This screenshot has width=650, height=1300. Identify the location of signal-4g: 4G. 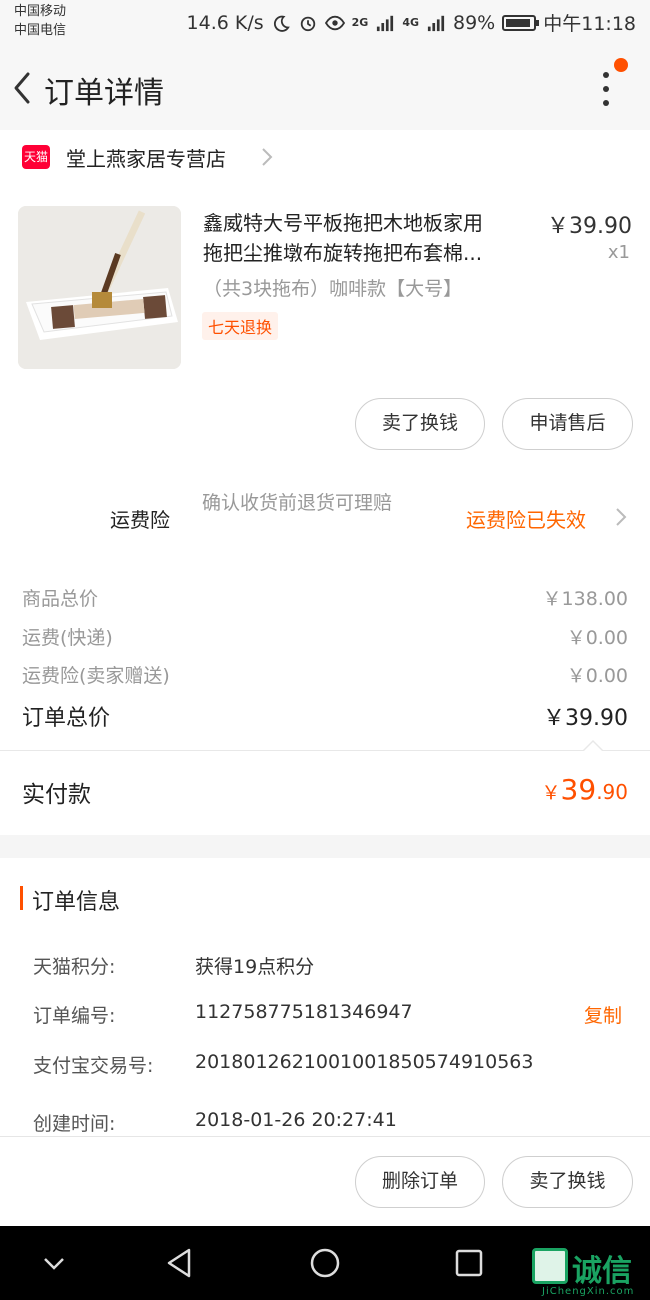
(410, 22).